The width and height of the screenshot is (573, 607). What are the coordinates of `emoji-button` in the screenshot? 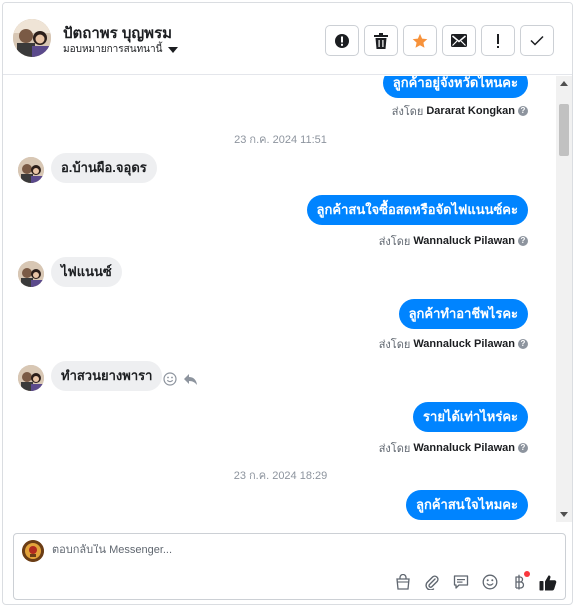 It's located at (490, 582).